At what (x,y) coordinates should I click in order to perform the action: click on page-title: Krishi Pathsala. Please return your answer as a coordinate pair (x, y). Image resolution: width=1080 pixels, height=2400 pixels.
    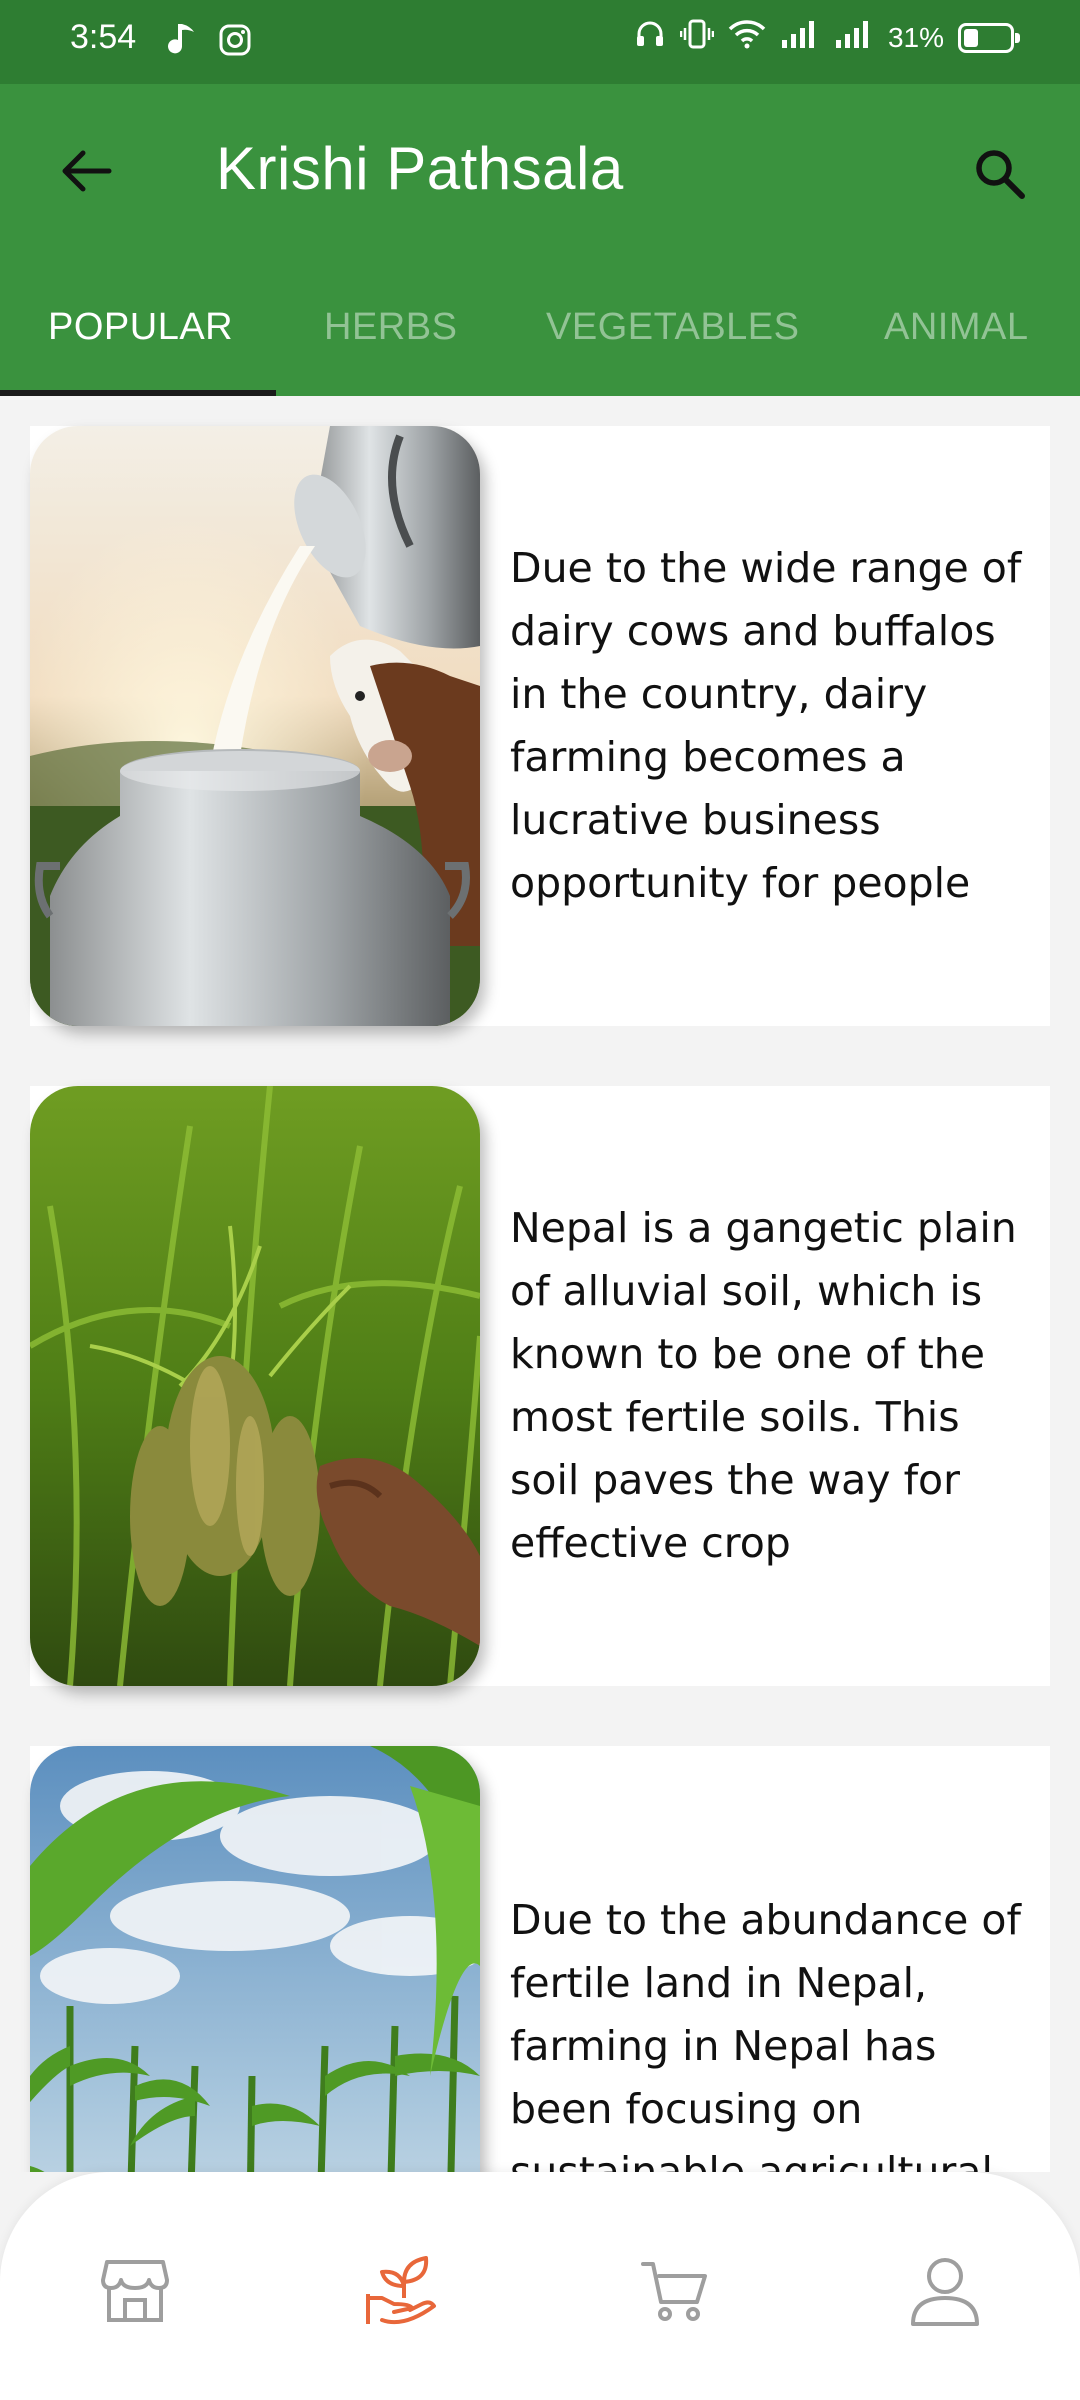
    Looking at the image, I should click on (420, 168).